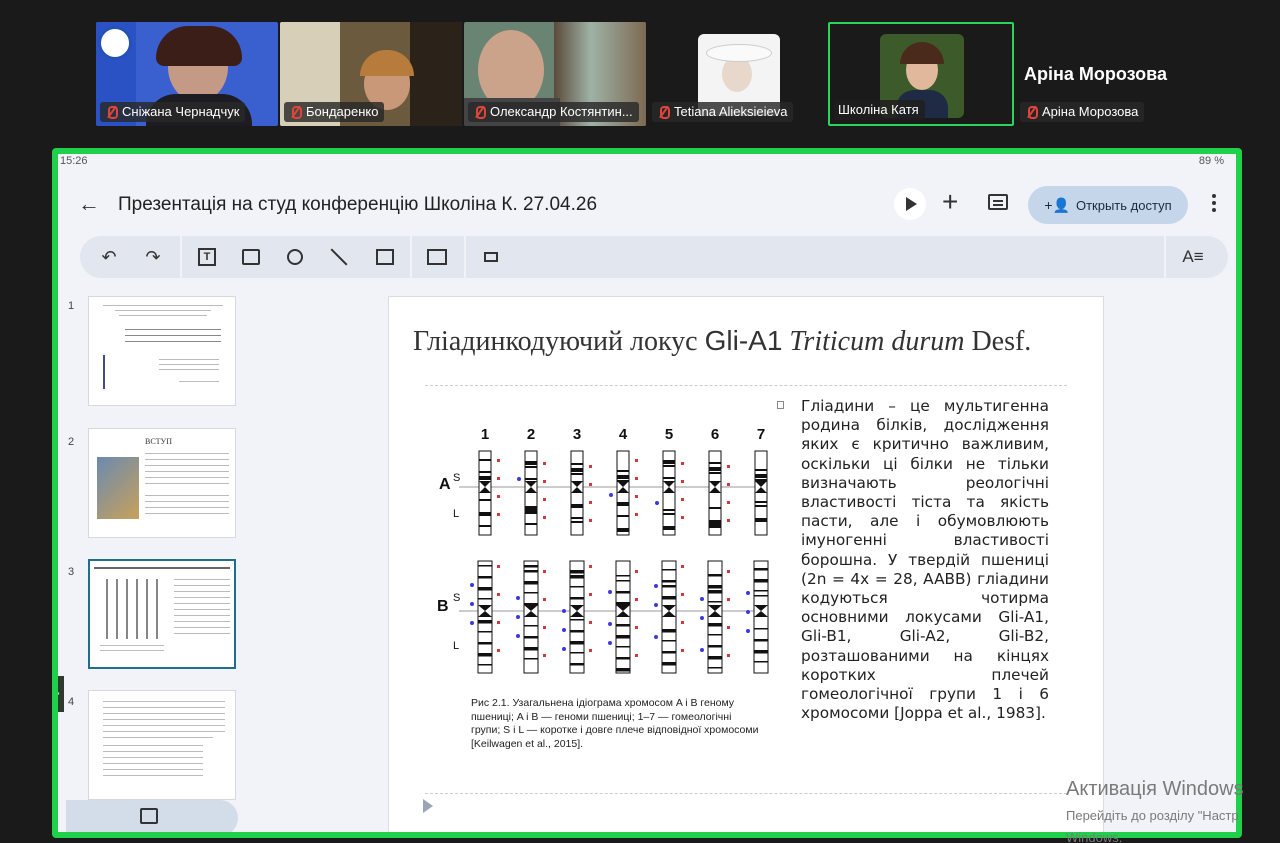  What do you see at coordinates (654, 257) in the screenshot?
I see `editing-toolbar: ↶ ↷ T A≡` at bounding box center [654, 257].